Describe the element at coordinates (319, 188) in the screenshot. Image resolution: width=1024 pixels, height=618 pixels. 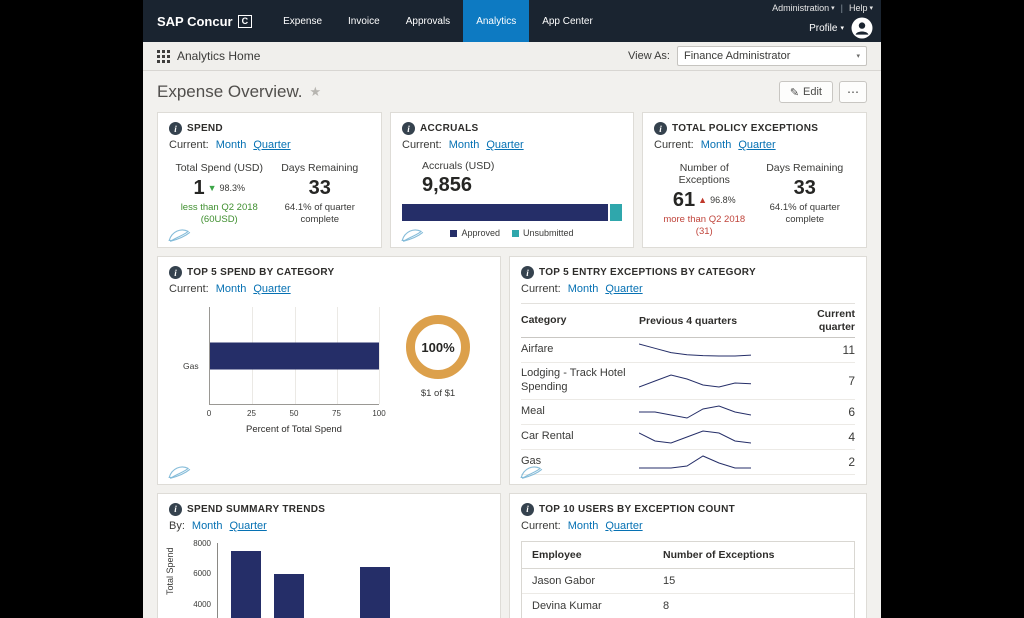
I see `metric-value: 33` at that location.